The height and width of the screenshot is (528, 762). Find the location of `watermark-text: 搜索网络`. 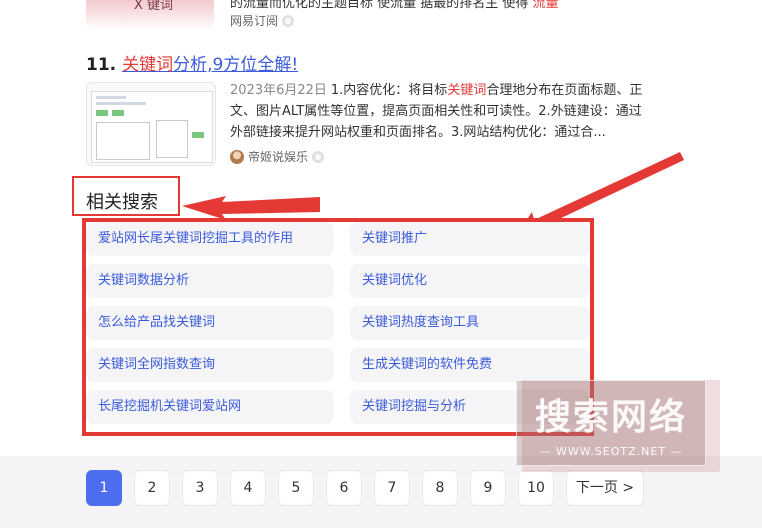

watermark-text: 搜索网络 is located at coordinates (610, 417).